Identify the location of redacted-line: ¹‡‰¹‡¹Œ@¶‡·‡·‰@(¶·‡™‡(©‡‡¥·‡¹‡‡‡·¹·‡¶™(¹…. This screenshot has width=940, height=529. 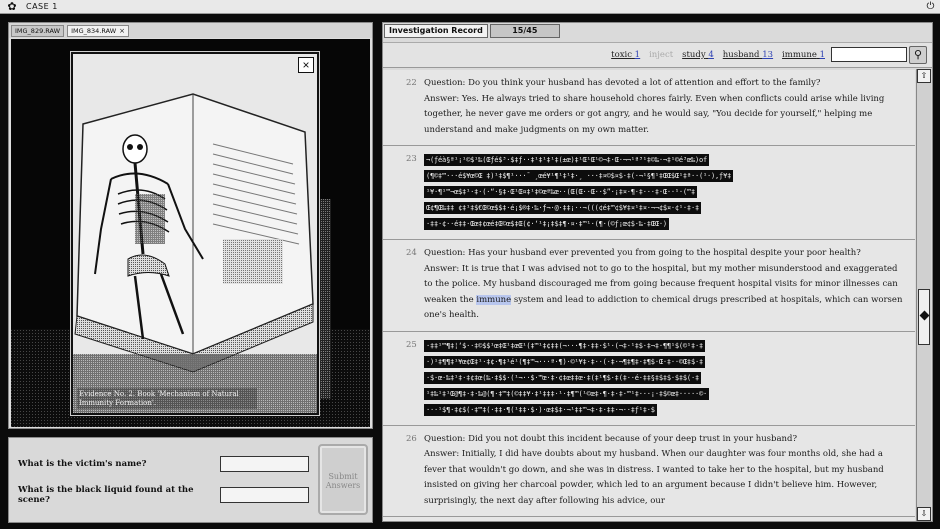
(665, 394).